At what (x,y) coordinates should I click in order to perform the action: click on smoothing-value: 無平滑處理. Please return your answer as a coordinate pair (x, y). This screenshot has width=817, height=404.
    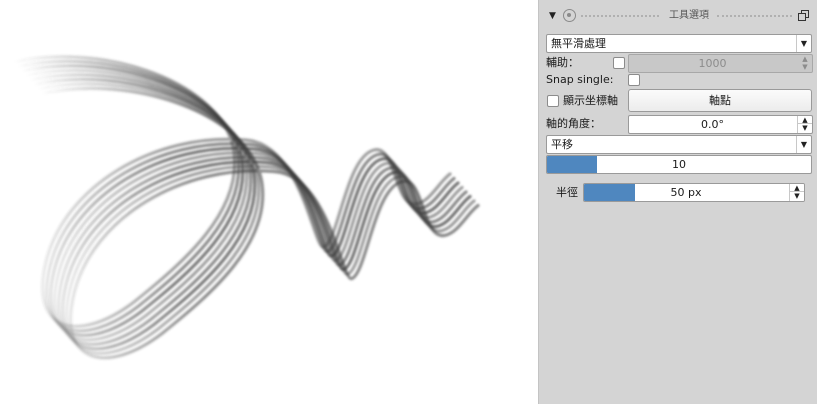
    Looking at the image, I should click on (578, 43).